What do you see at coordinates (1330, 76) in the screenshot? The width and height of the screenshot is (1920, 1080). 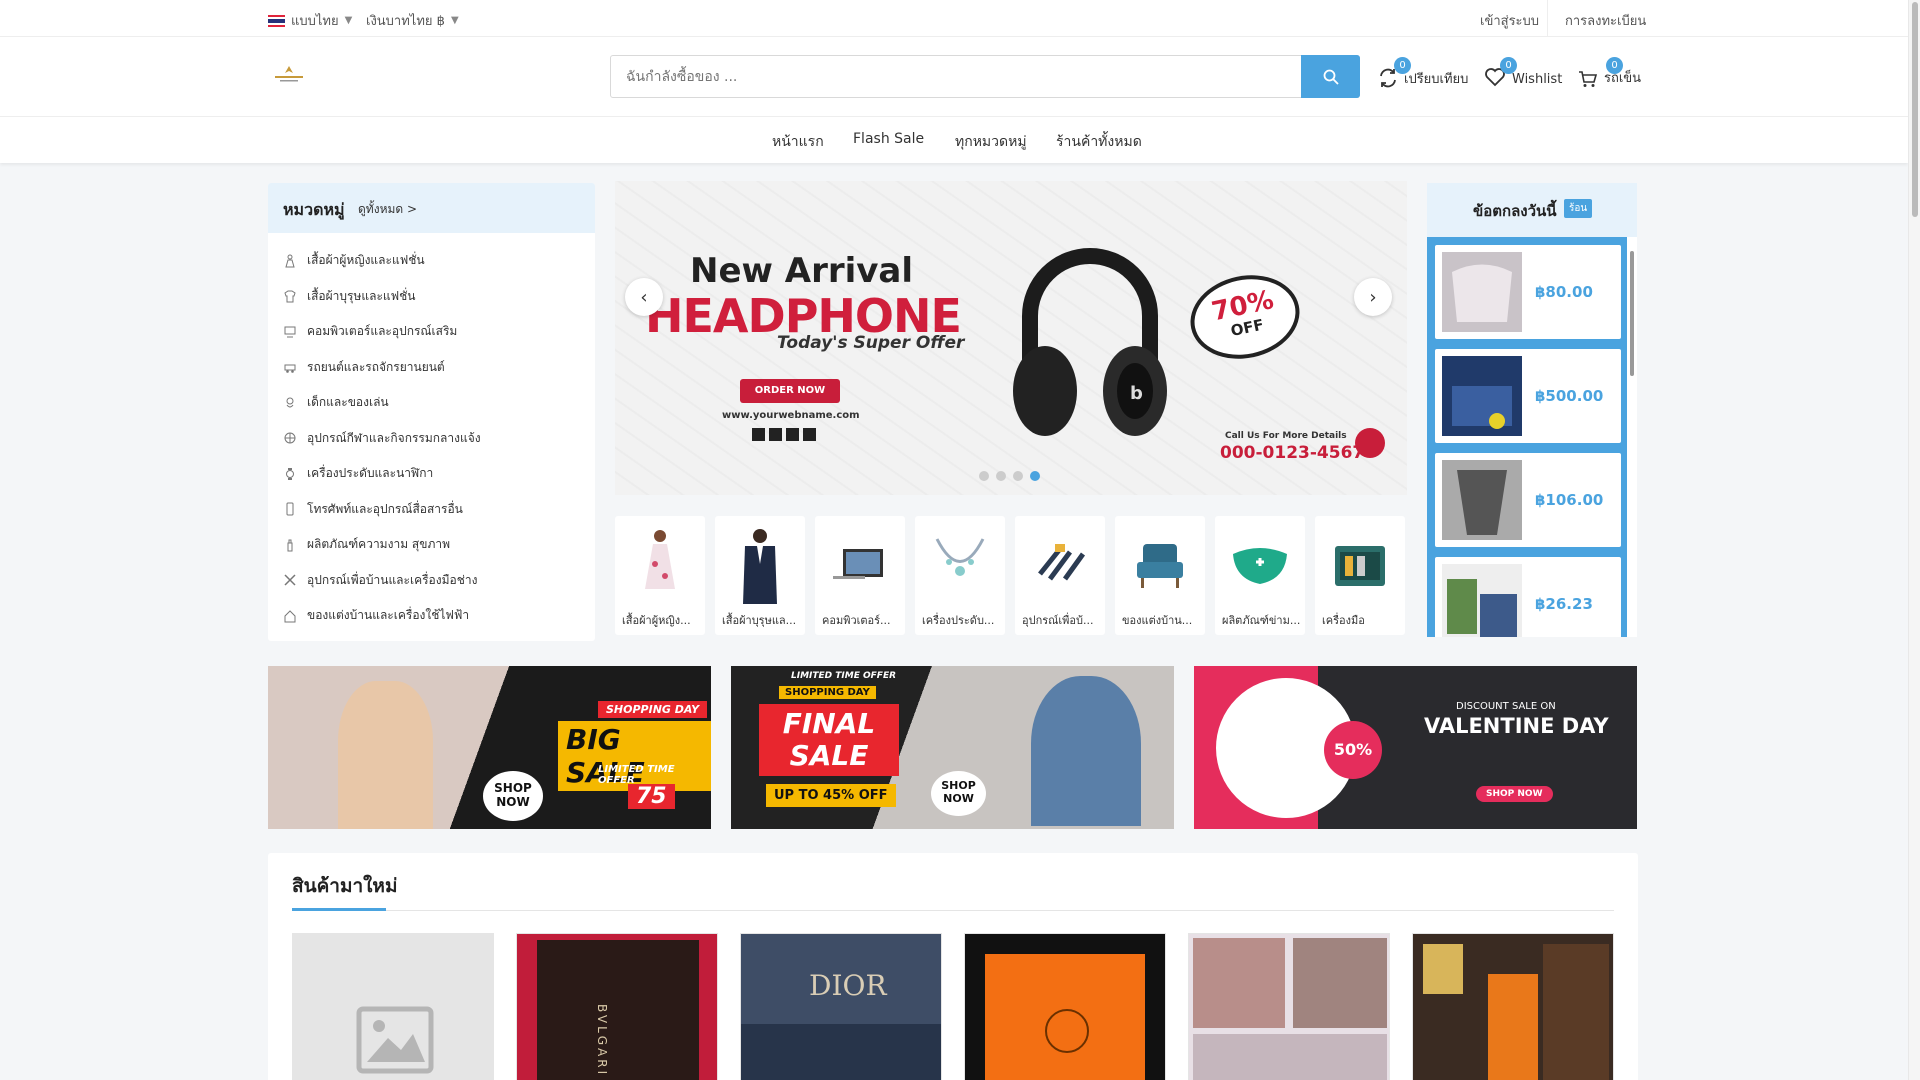 I see `search-button` at bounding box center [1330, 76].